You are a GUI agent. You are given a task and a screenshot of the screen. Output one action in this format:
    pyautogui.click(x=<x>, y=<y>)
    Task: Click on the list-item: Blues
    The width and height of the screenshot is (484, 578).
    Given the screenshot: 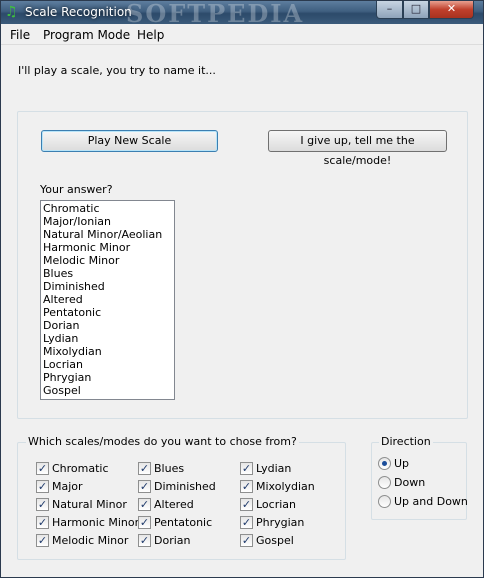 What is the action you would take?
    pyautogui.click(x=107, y=273)
    